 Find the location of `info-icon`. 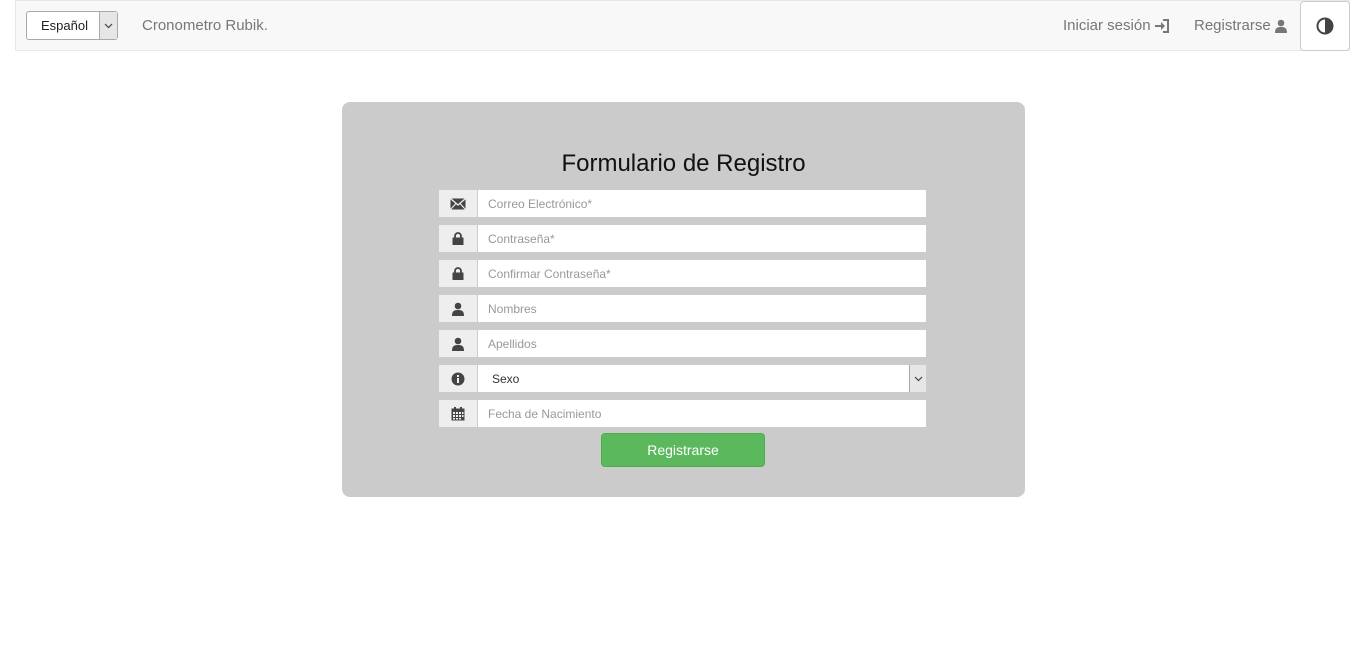

info-icon is located at coordinates (457, 378).